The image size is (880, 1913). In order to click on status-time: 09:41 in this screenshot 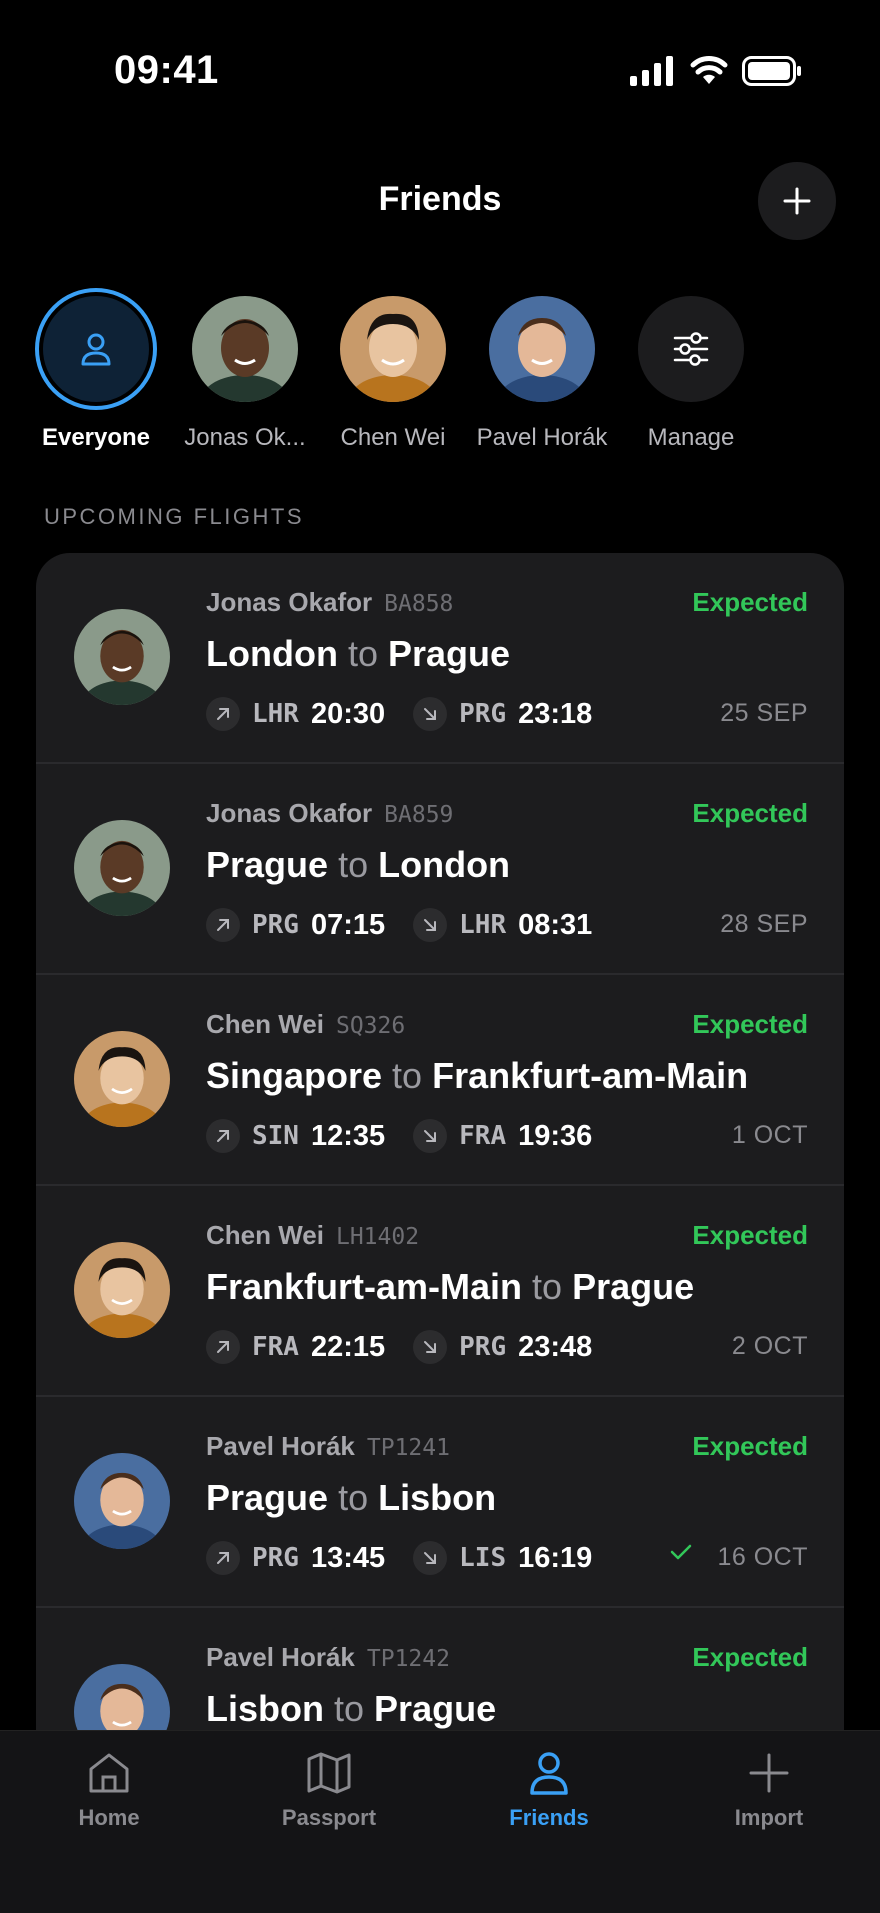, I will do `click(166, 70)`.